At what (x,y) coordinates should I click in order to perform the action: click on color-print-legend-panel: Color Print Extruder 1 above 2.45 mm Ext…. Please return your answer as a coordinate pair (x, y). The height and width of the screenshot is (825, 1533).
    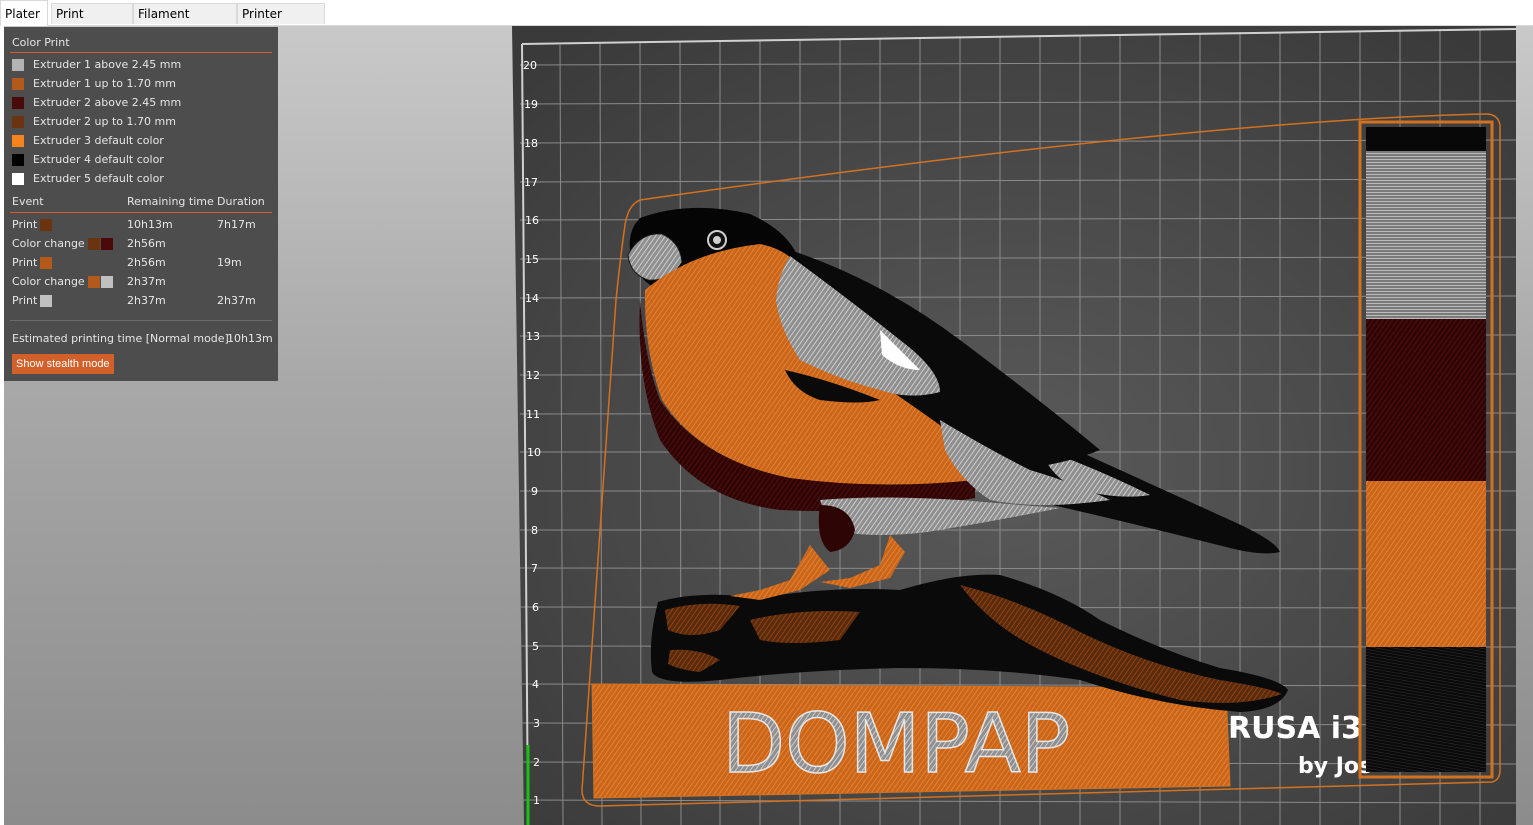
    Looking at the image, I should click on (141, 204).